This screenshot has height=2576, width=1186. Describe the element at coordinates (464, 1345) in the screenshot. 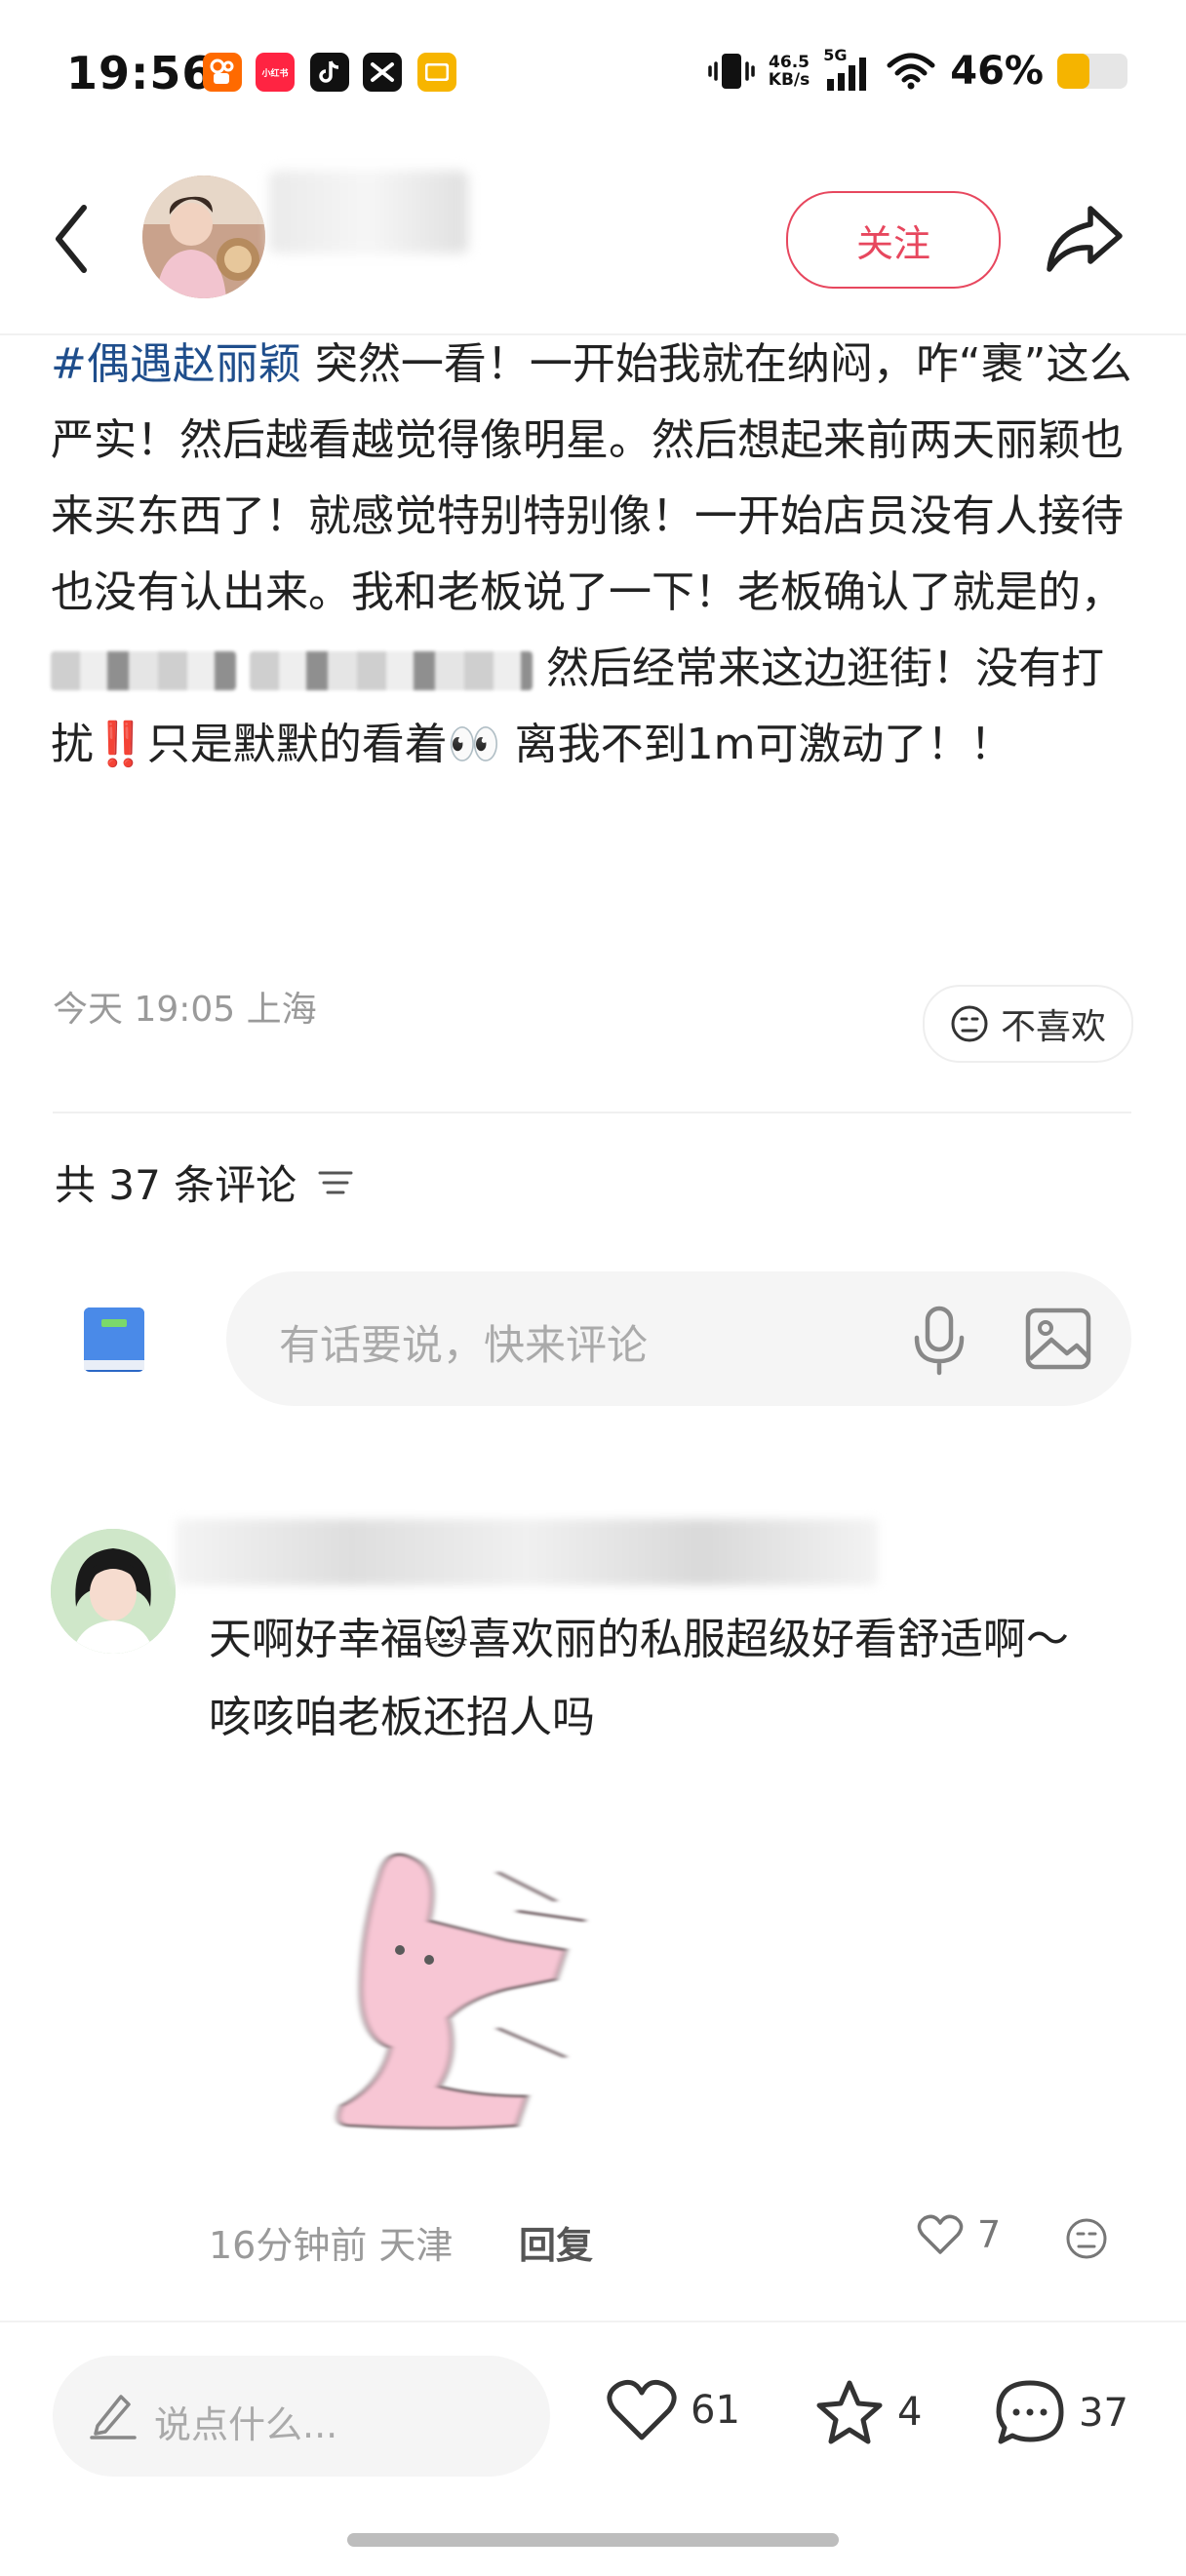

I see `comment-input-placeholder: 有话要说，快来评论` at that location.